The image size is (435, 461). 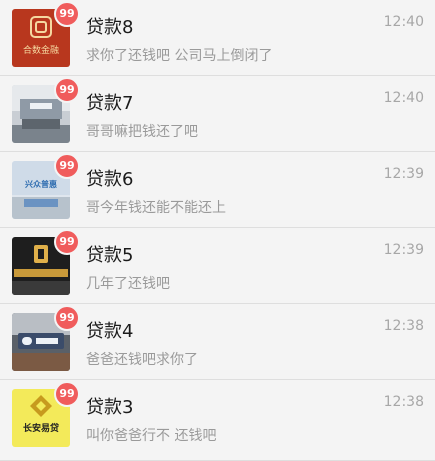 What do you see at coordinates (142, 132) in the screenshot?
I see `chat-last-message: 哥哥嘛把钱还了吧` at bounding box center [142, 132].